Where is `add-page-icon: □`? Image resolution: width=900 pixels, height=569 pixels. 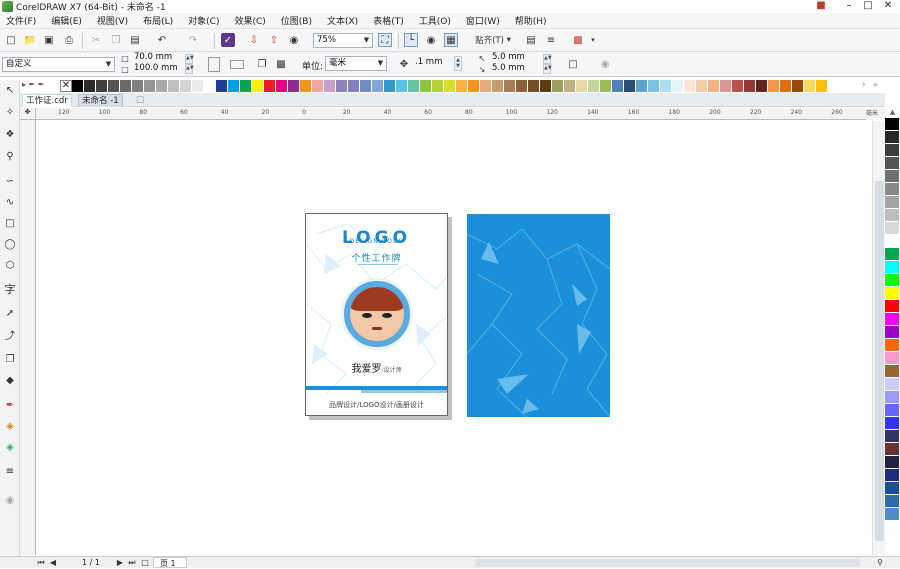 add-page-icon: □ is located at coordinates (145, 562).